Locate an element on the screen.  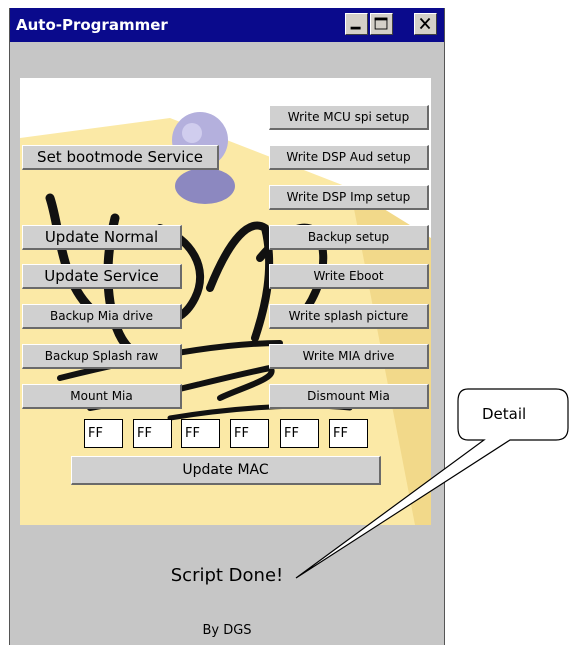
callout-overlay is located at coordinates (432, 483).